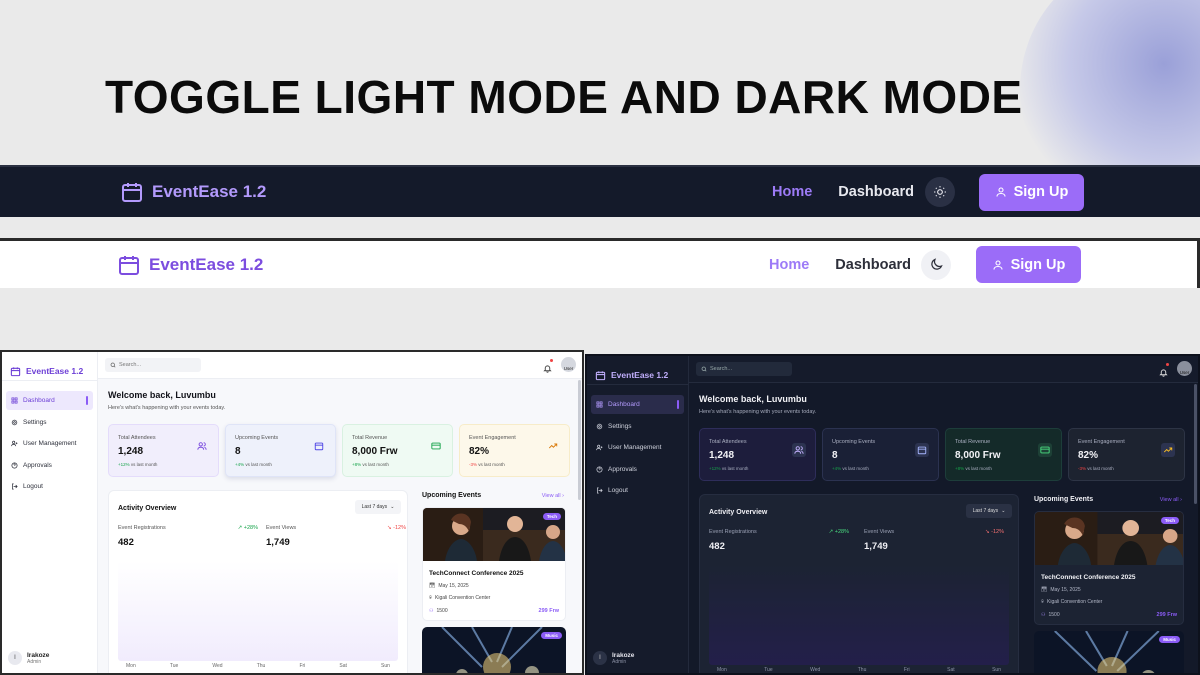 Image resolution: width=1200 pixels, height=675 pixels. Describe the element at coordinates (934, 540) in the screenshot. I see `views-metric: Event Views 1,749 ↘ -12%` at that location.